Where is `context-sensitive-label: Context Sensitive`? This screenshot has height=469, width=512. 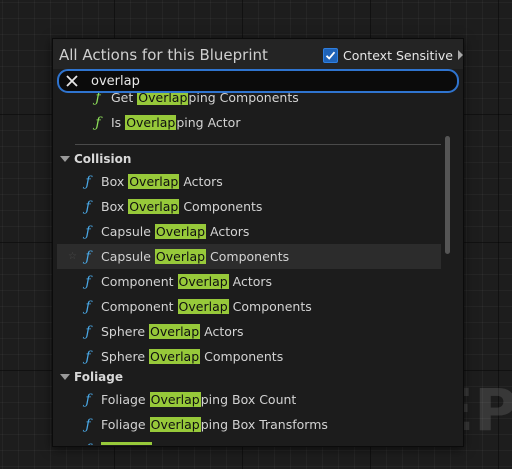 context-sensitive-label: Context Sensitive is located at coordinates (398, 55).